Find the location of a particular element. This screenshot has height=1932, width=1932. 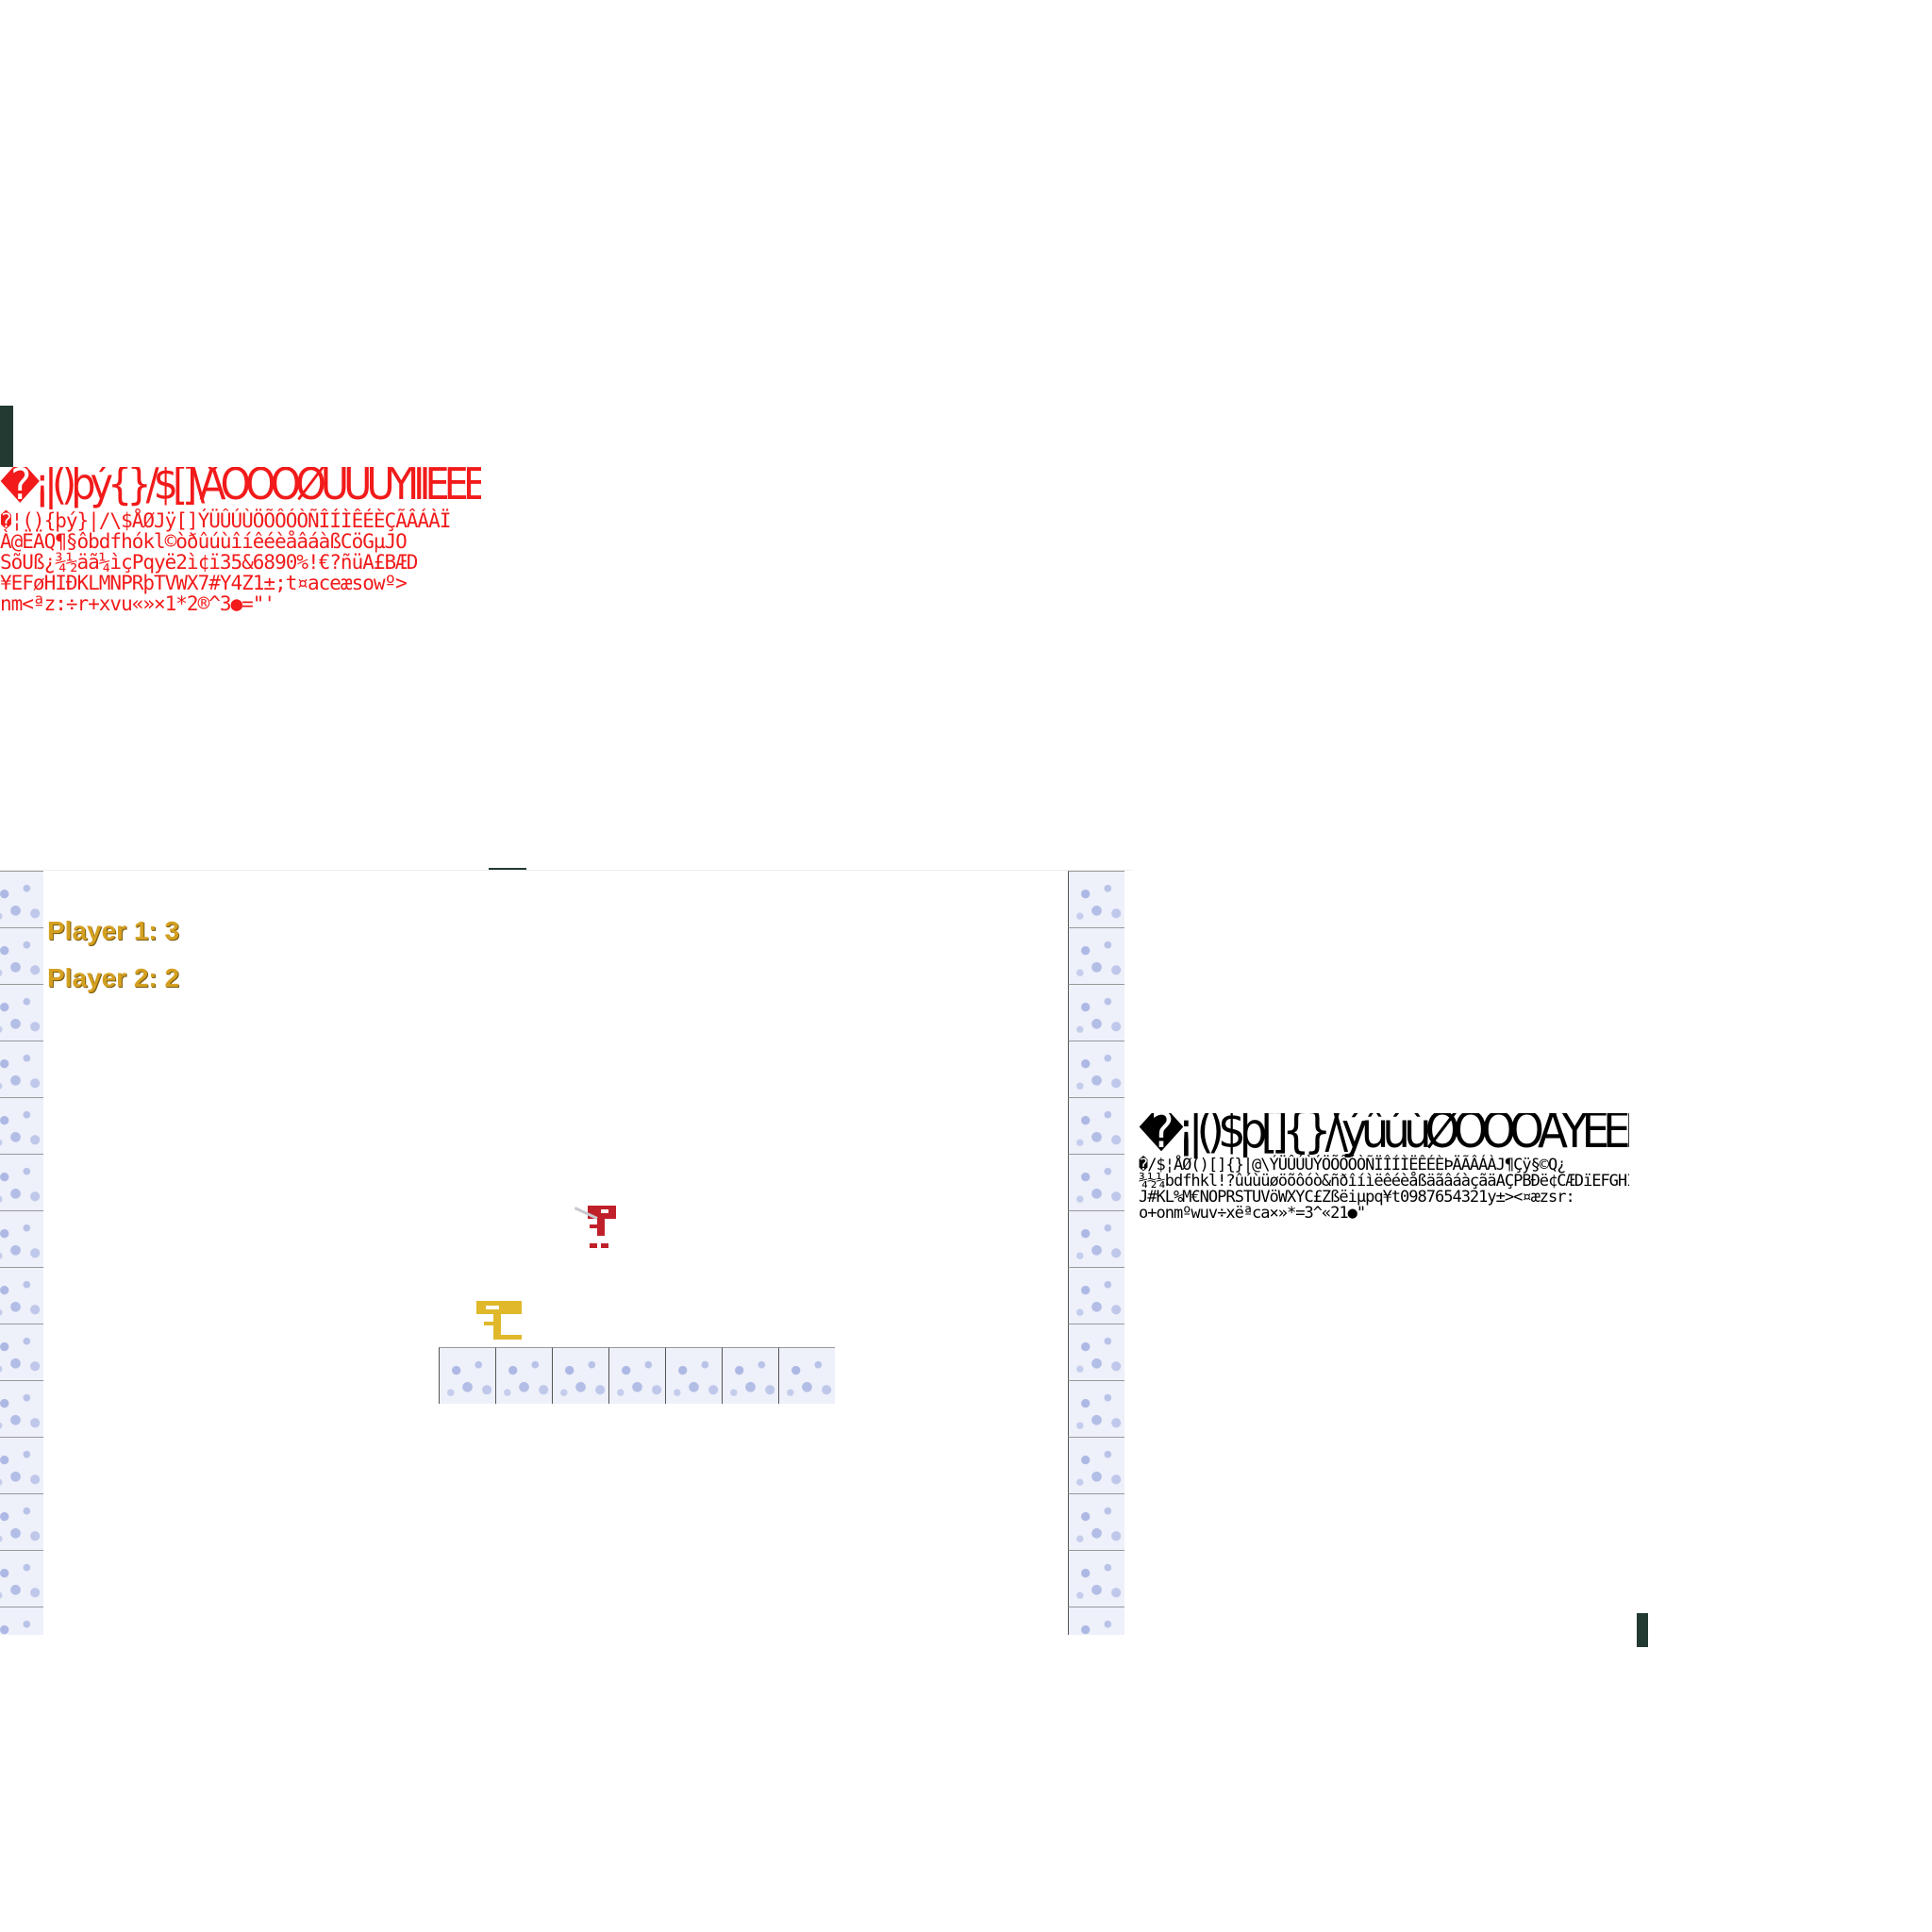

marker-bottom-right is located at coordinates (1643, 1630).